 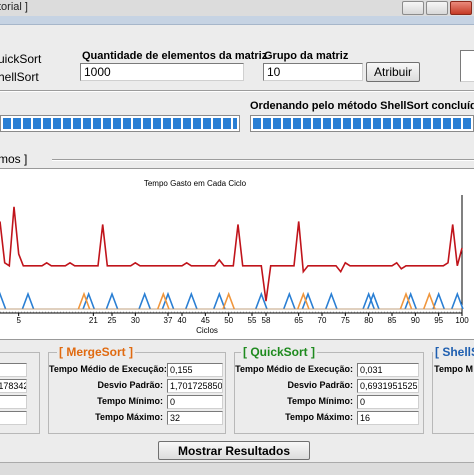 What do you see at coordinates (368, 320) in the screenshot?
I see `x-tick-label: 80` at bounding box center [368, 320].